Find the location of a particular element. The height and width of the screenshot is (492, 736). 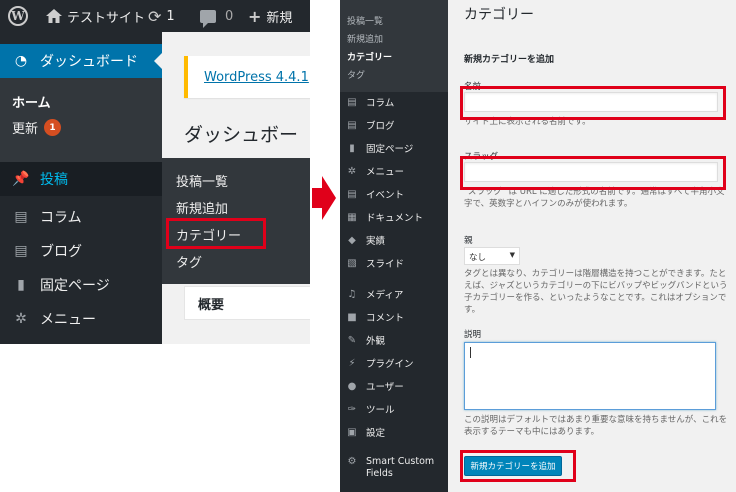

overview-panel-title: 概要 is located at coordinates (247, 303).